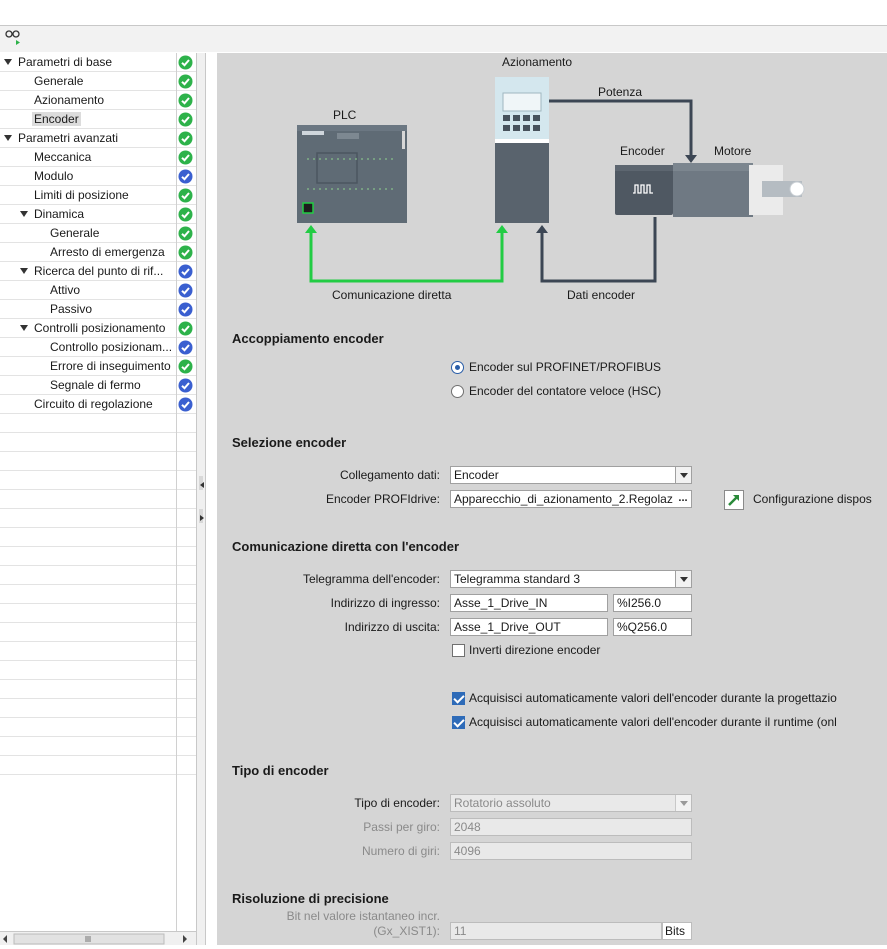 The width and height of the screenshot is (887, 949). Describe the element at coordinates (443, 39) in the screenshot. I see `toolbar` at that location.